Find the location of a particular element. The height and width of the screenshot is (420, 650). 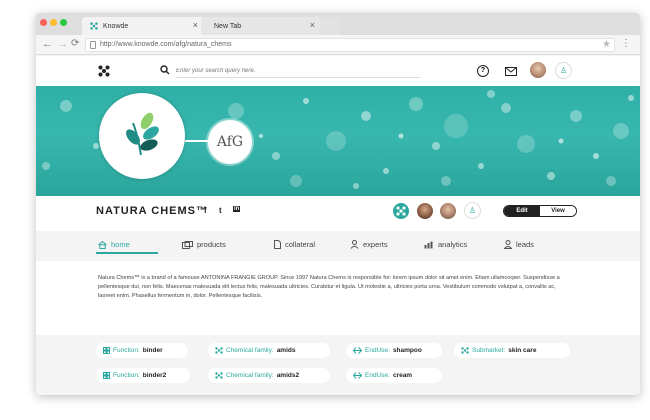

mail-icon is located at coordinates (511, 71).